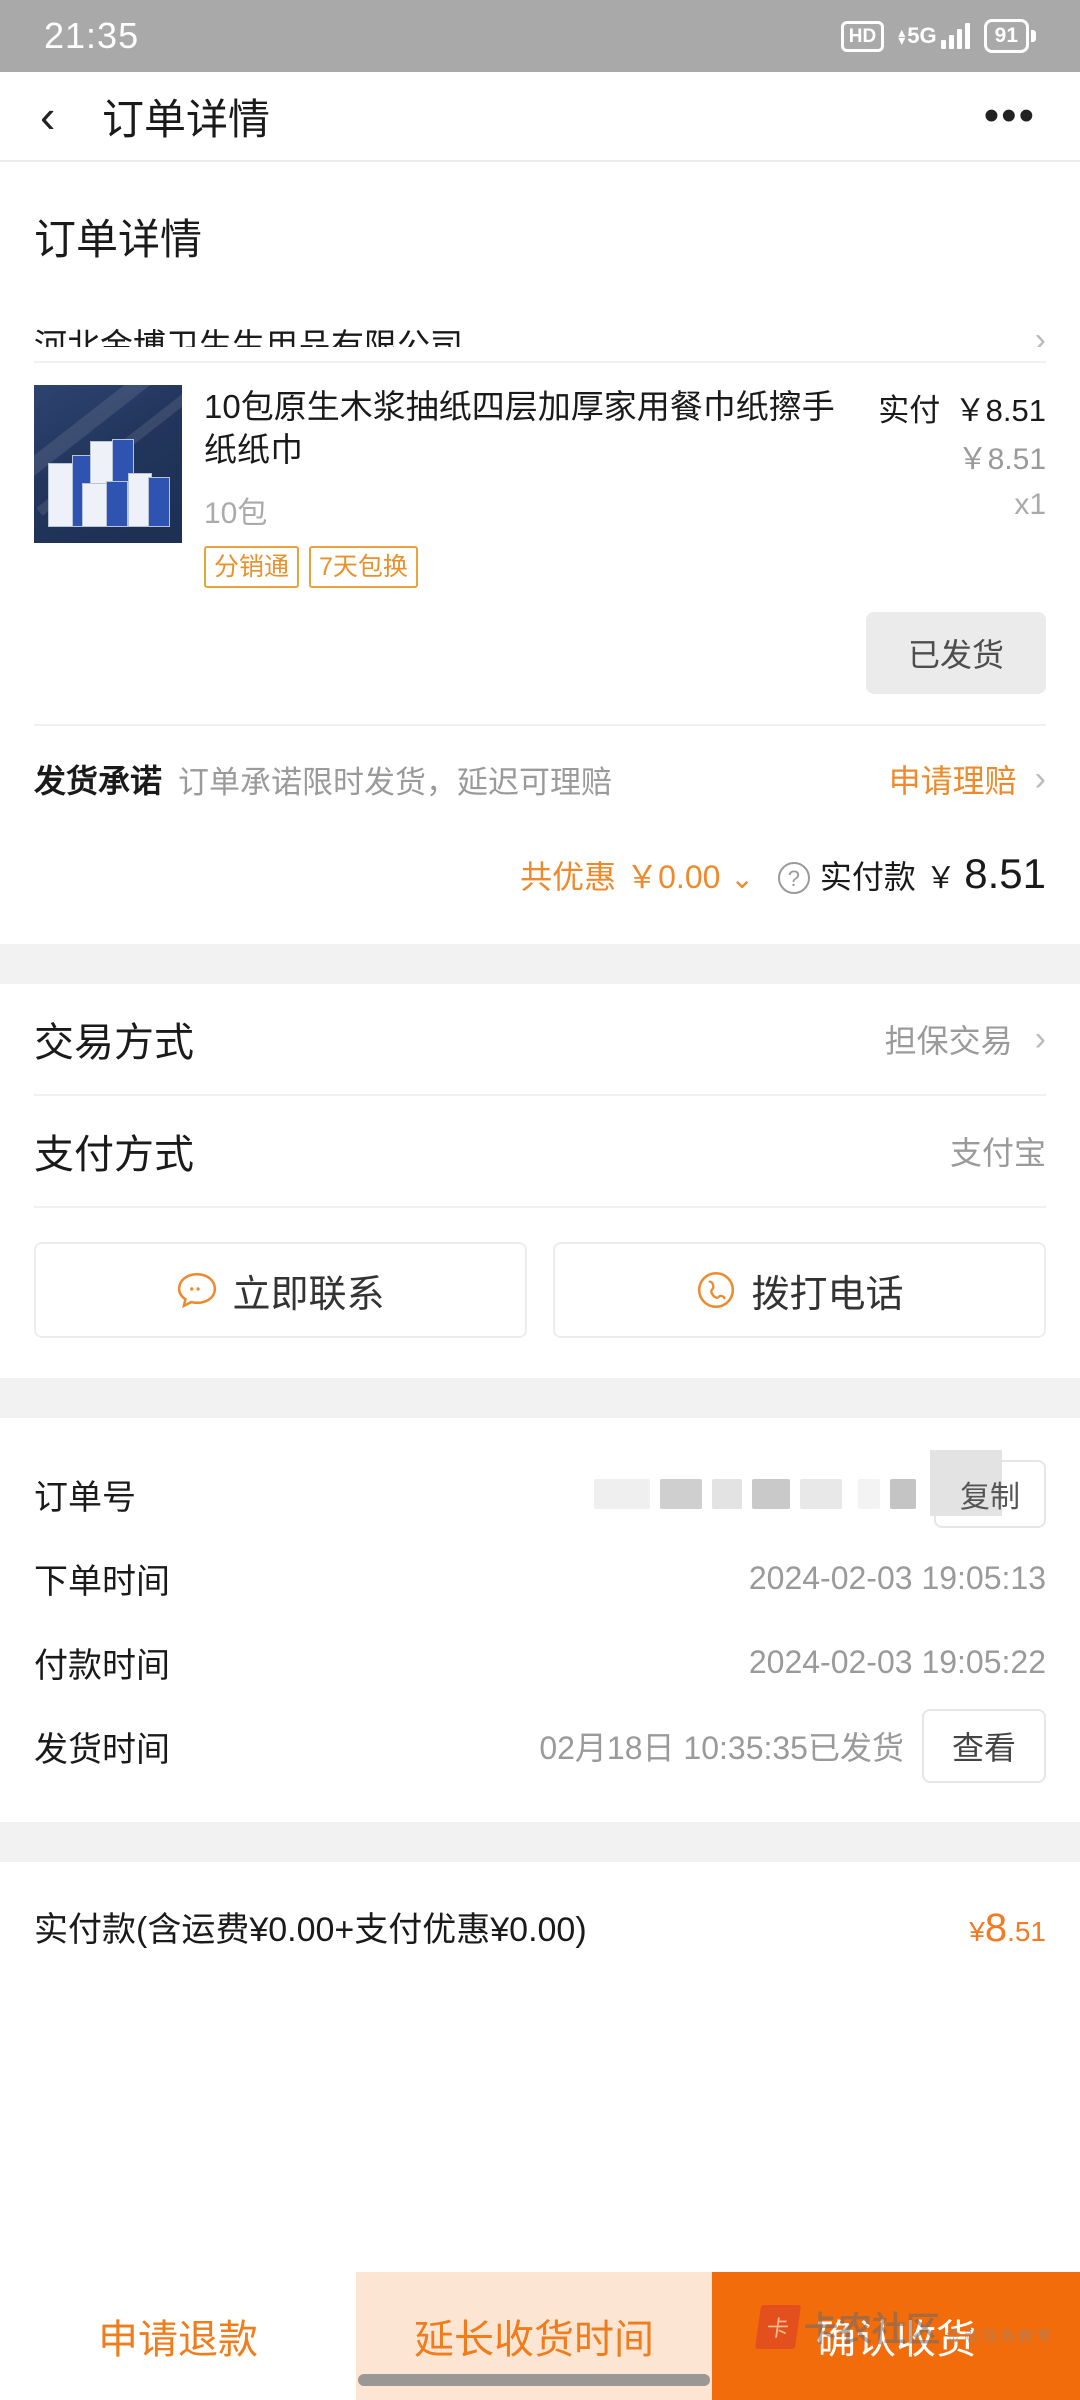 This screenshot has height=2400, width=1080. I want to click on apply-refund-button: 申请退款, so click(178, 2336).